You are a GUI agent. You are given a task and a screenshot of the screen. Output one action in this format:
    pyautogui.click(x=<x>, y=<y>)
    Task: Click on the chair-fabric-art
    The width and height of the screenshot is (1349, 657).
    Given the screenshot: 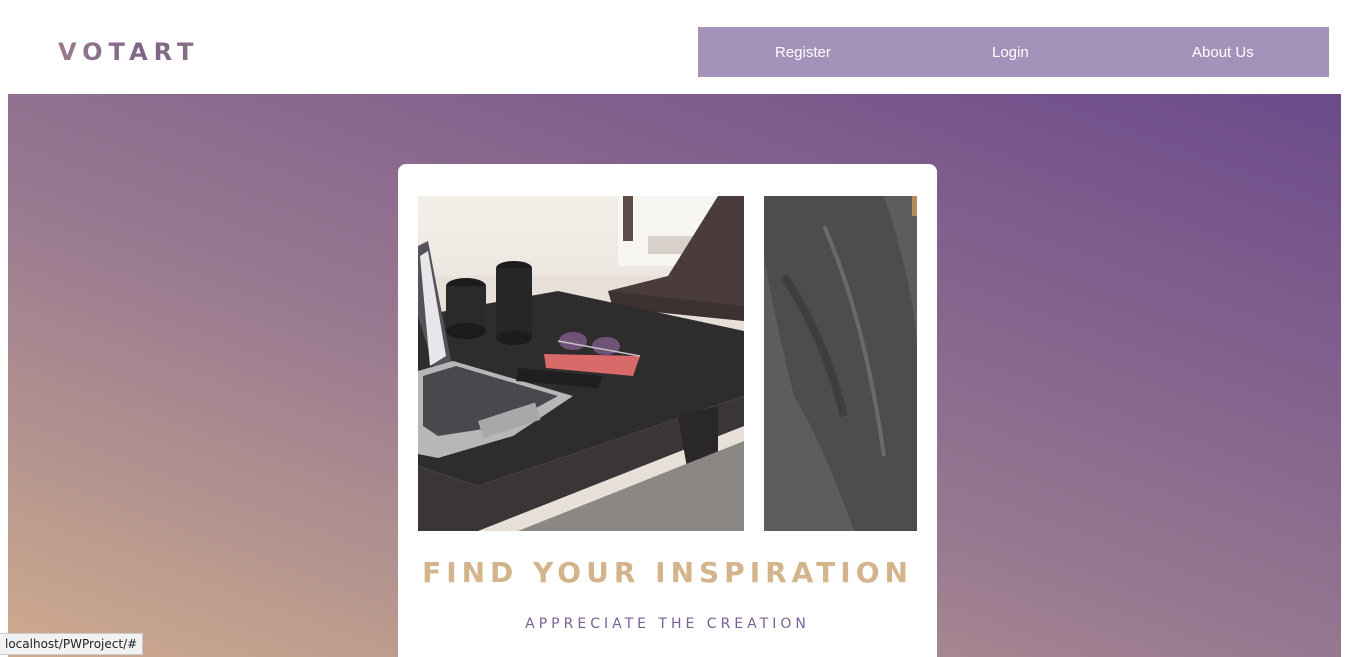 What is the action you would take?
    pyautogui.click(x=840, y=363)
    